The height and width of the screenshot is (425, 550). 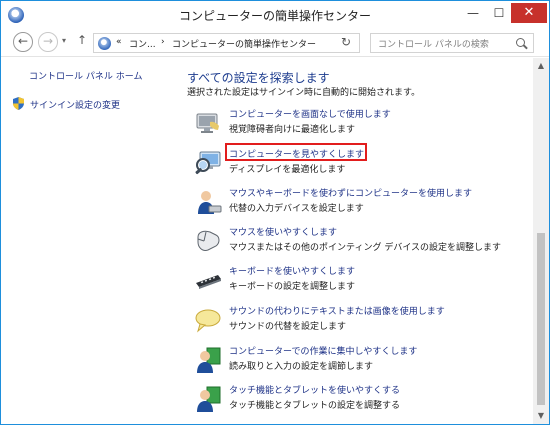 What do you see at coordinates (296, 209) in the screenshot?
I see `item-description: 代替の入力デバイスを設定します` at bounding box center [296, 209].